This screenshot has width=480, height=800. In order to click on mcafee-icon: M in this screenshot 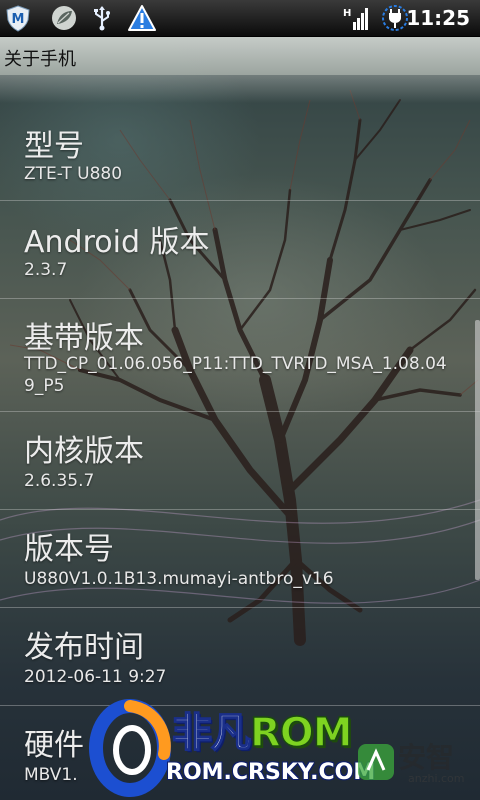, I will do `click(18, 18)`.